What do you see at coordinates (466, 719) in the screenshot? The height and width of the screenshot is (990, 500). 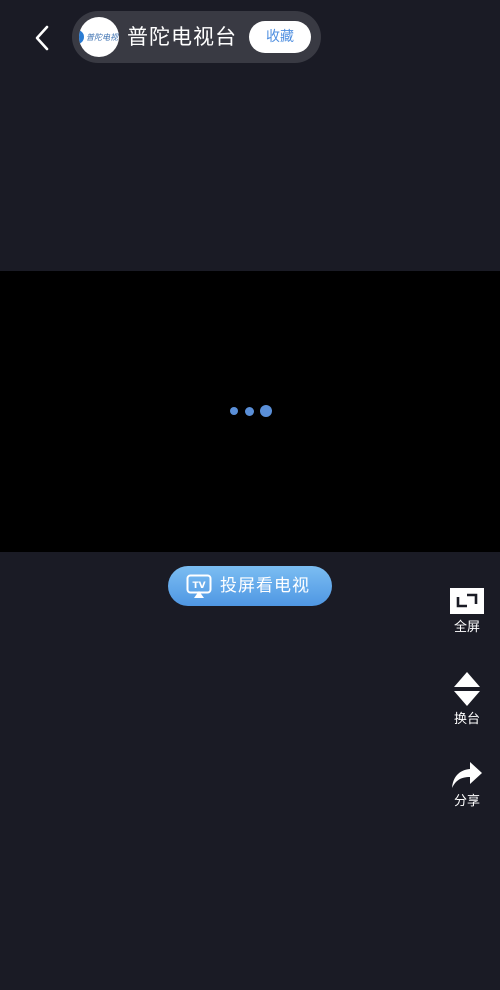 I see `switch-channel-label: 换台` at bounding box center [466, 719].